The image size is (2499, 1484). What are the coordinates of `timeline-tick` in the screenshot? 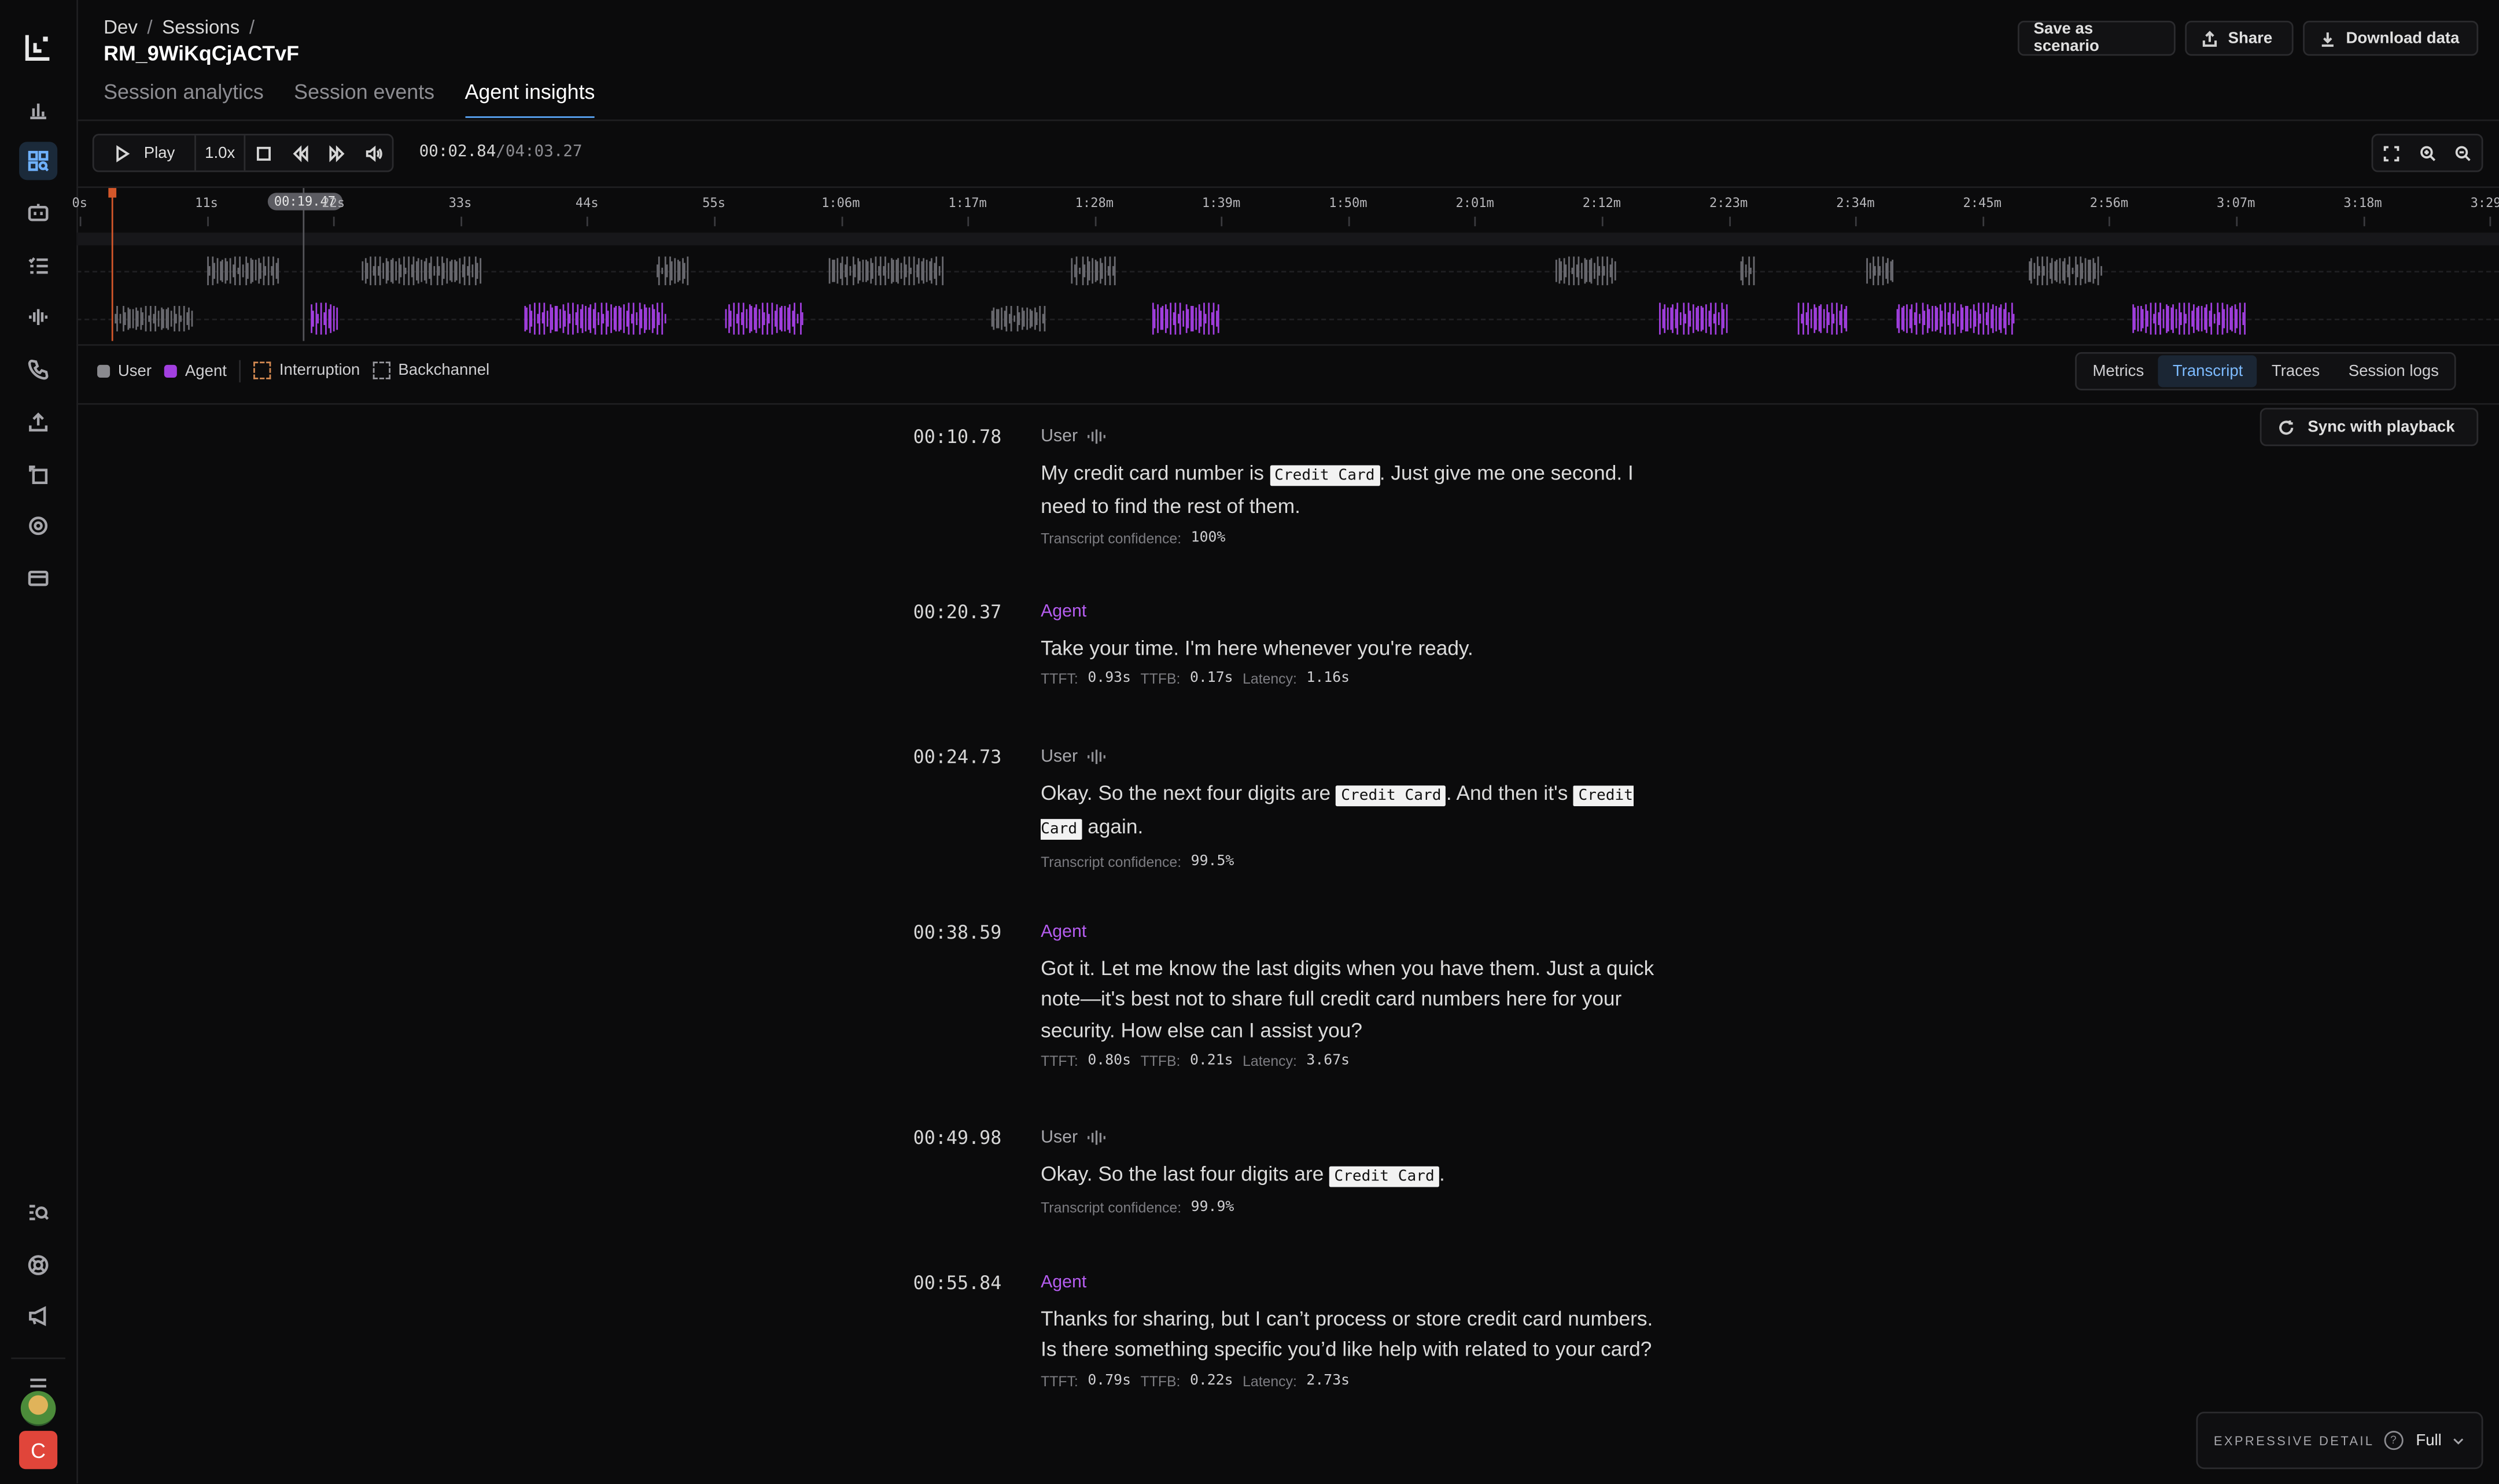 It's located at (334, 222).